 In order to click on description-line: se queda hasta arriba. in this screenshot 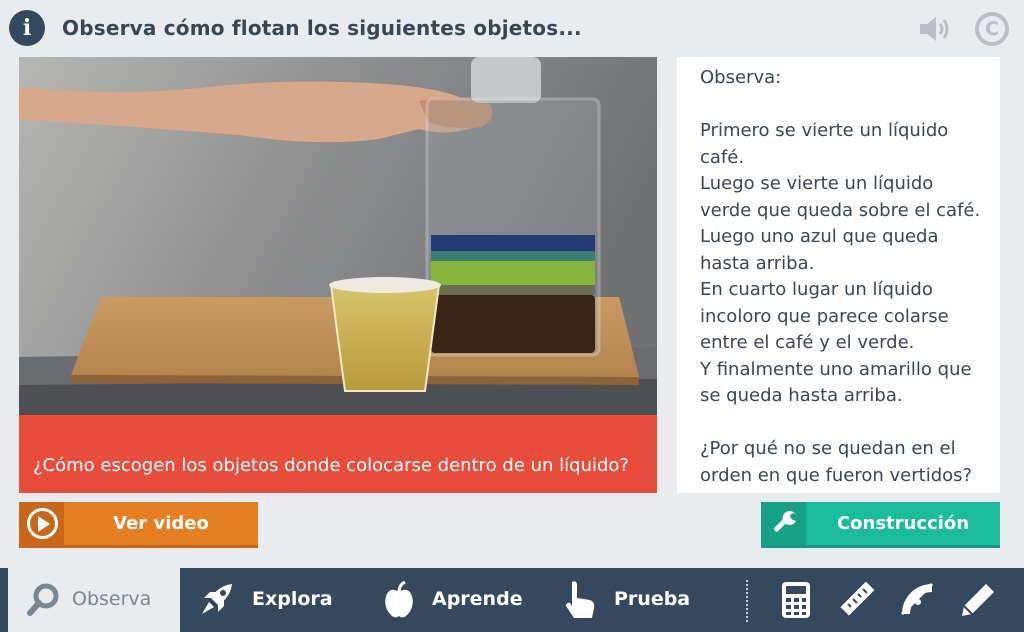, I will do `click(801, 395)`.